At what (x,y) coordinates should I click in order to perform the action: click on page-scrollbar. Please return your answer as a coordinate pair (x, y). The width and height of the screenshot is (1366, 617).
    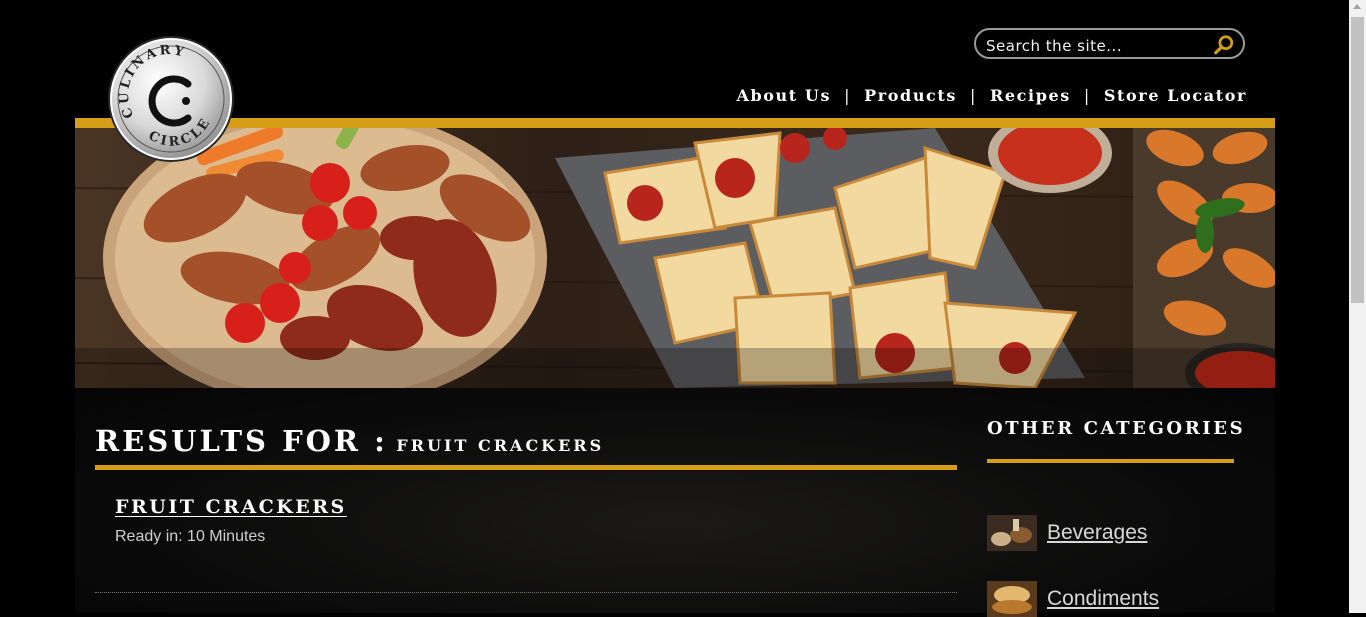
    Looking at the image, I should click on (1357, 306).